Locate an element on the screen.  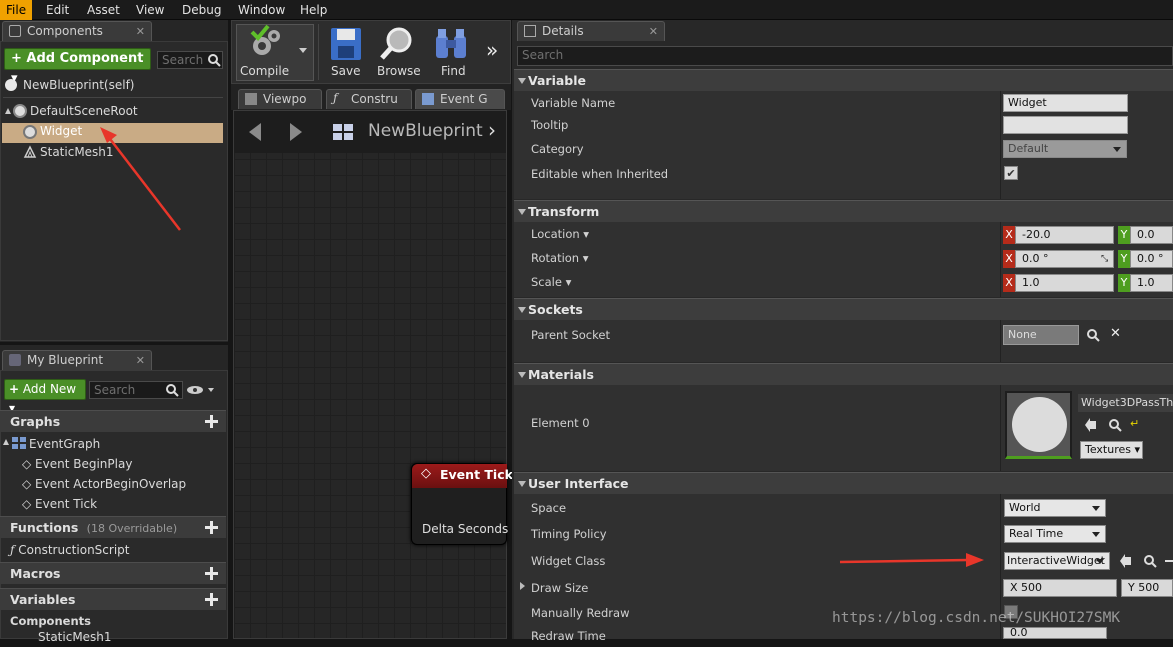
add-new-label: Add New is located at coordinates (49, 389).